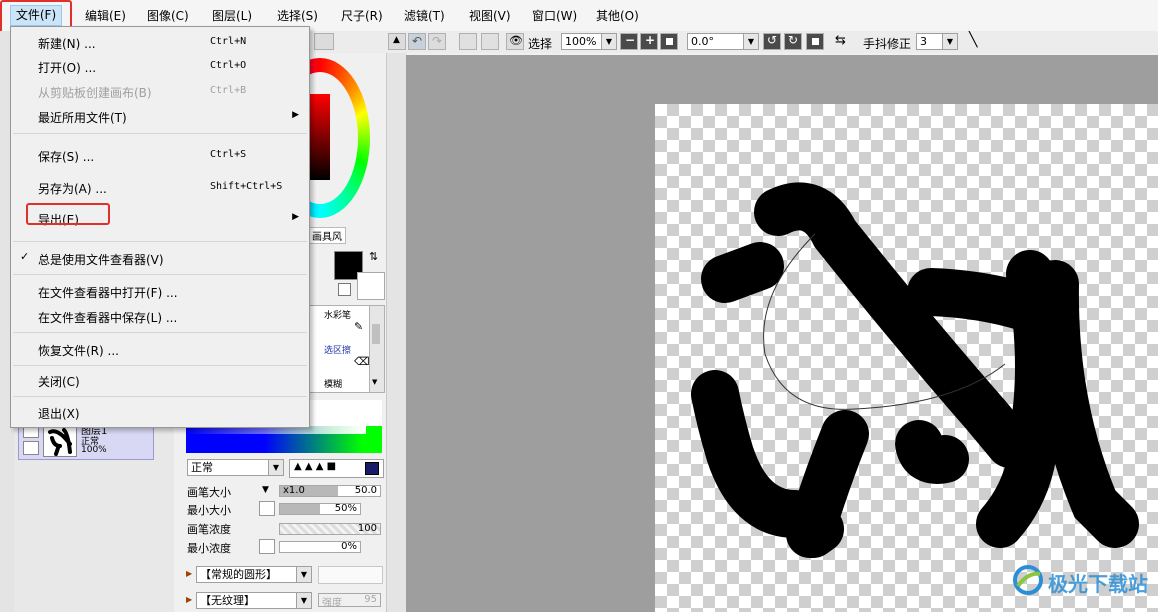 This screenshot has width=1158, height=612. I want to click on menu-other: 其他(O), so click(617, 15).